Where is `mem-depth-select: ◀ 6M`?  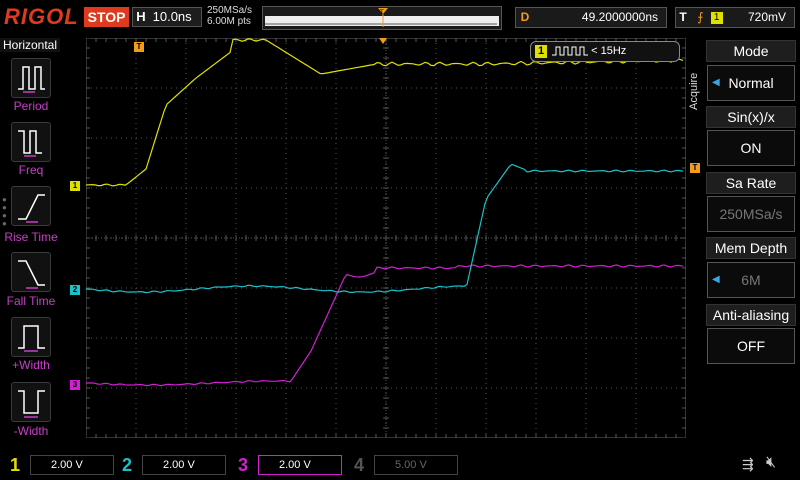 mem-depth-select: ◀ 6M is located at coordinates (751, 280).